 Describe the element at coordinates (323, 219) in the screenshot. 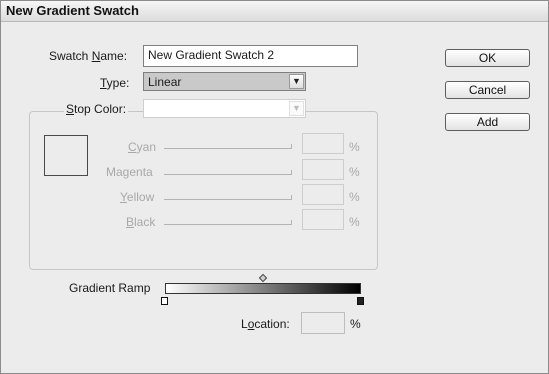

I see `black-value-input` at that location.